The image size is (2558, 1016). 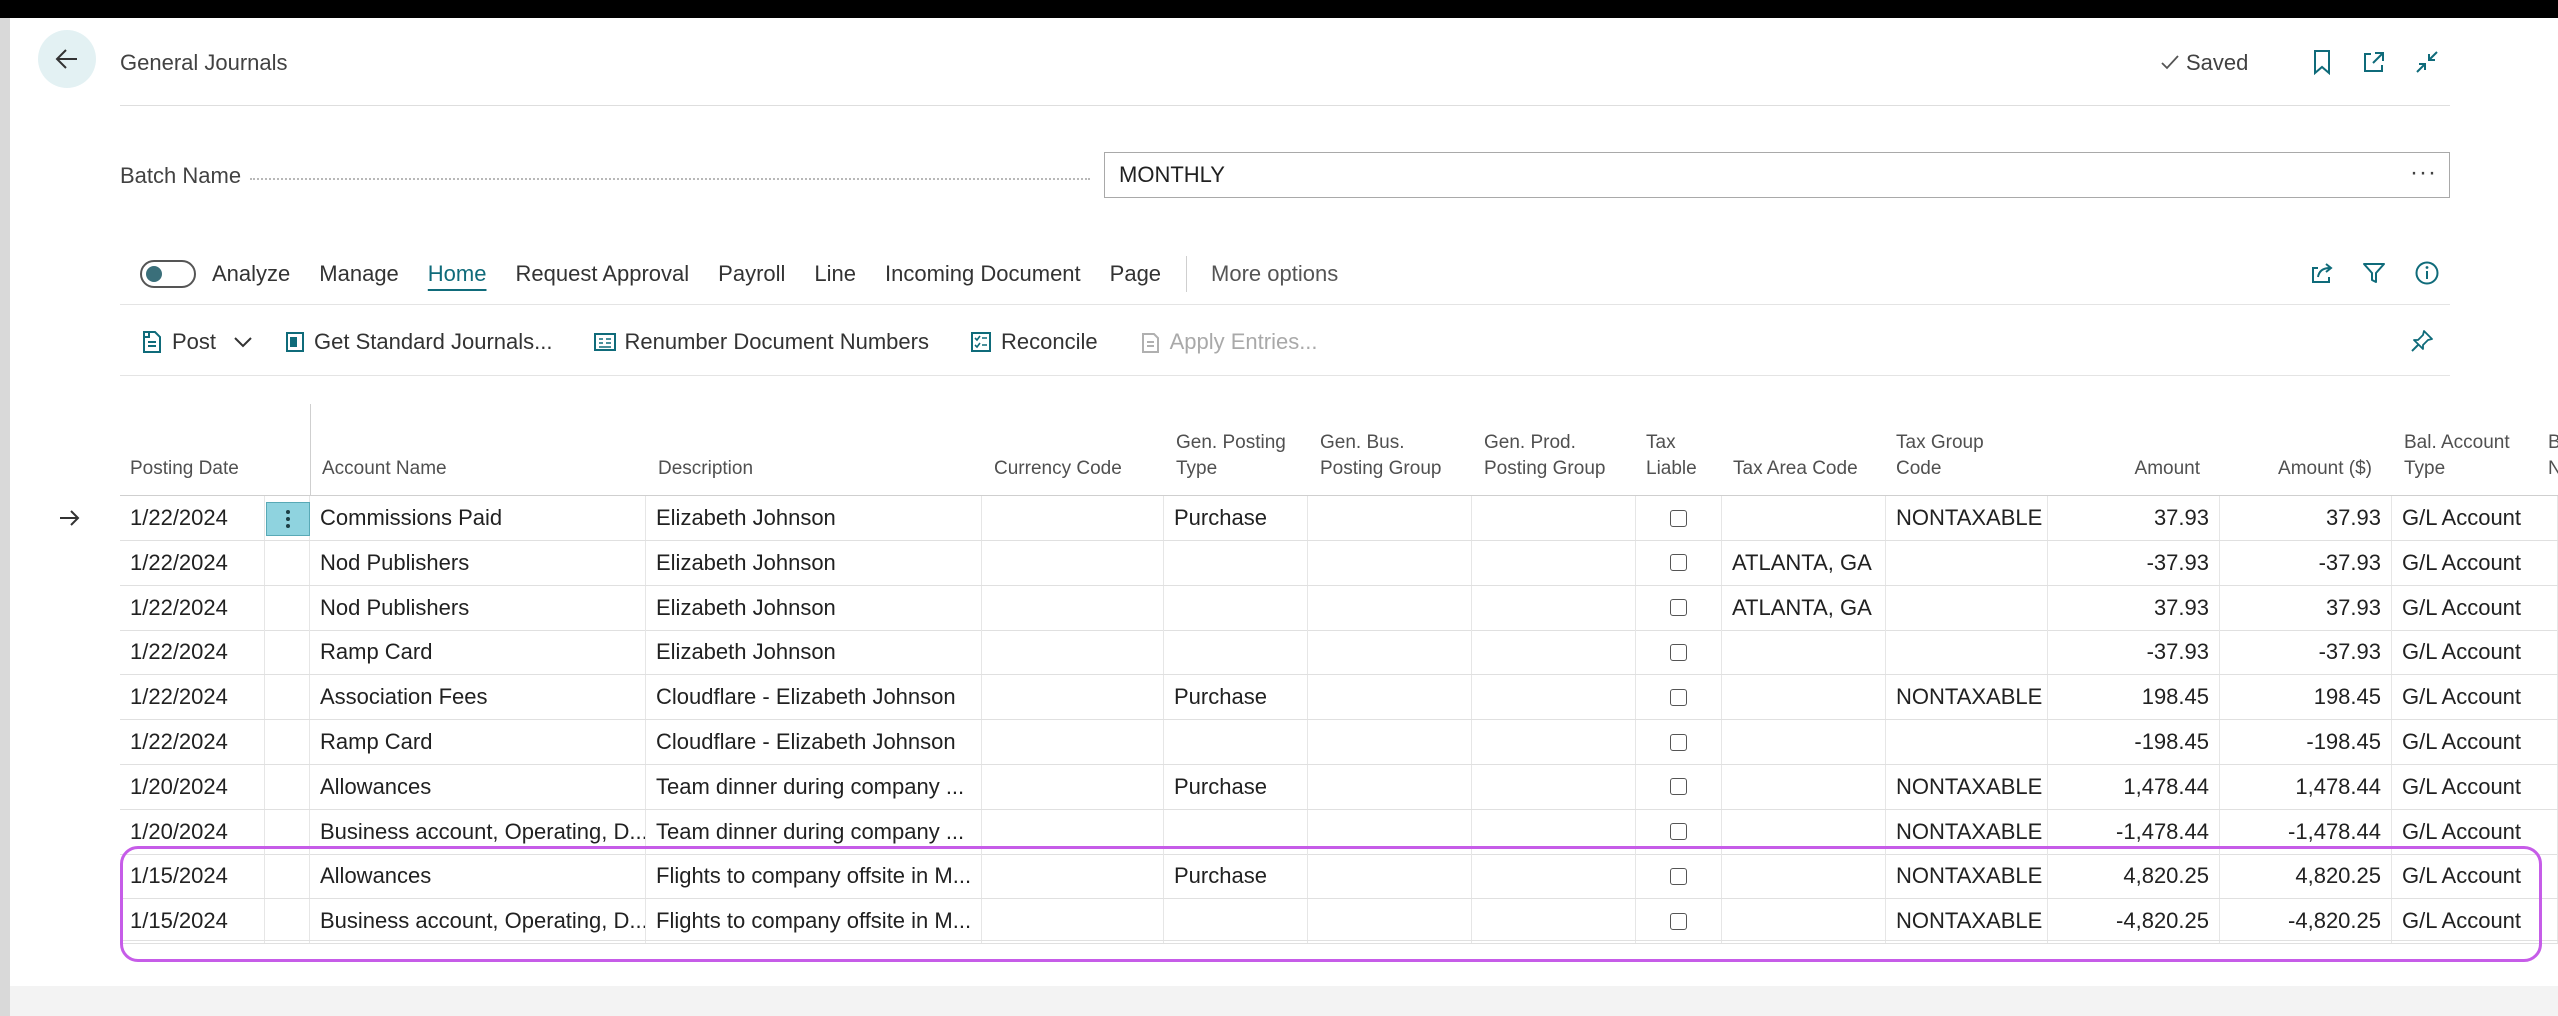 I want to click on cell-amount: 198.45, so click(x=2134, y=697).